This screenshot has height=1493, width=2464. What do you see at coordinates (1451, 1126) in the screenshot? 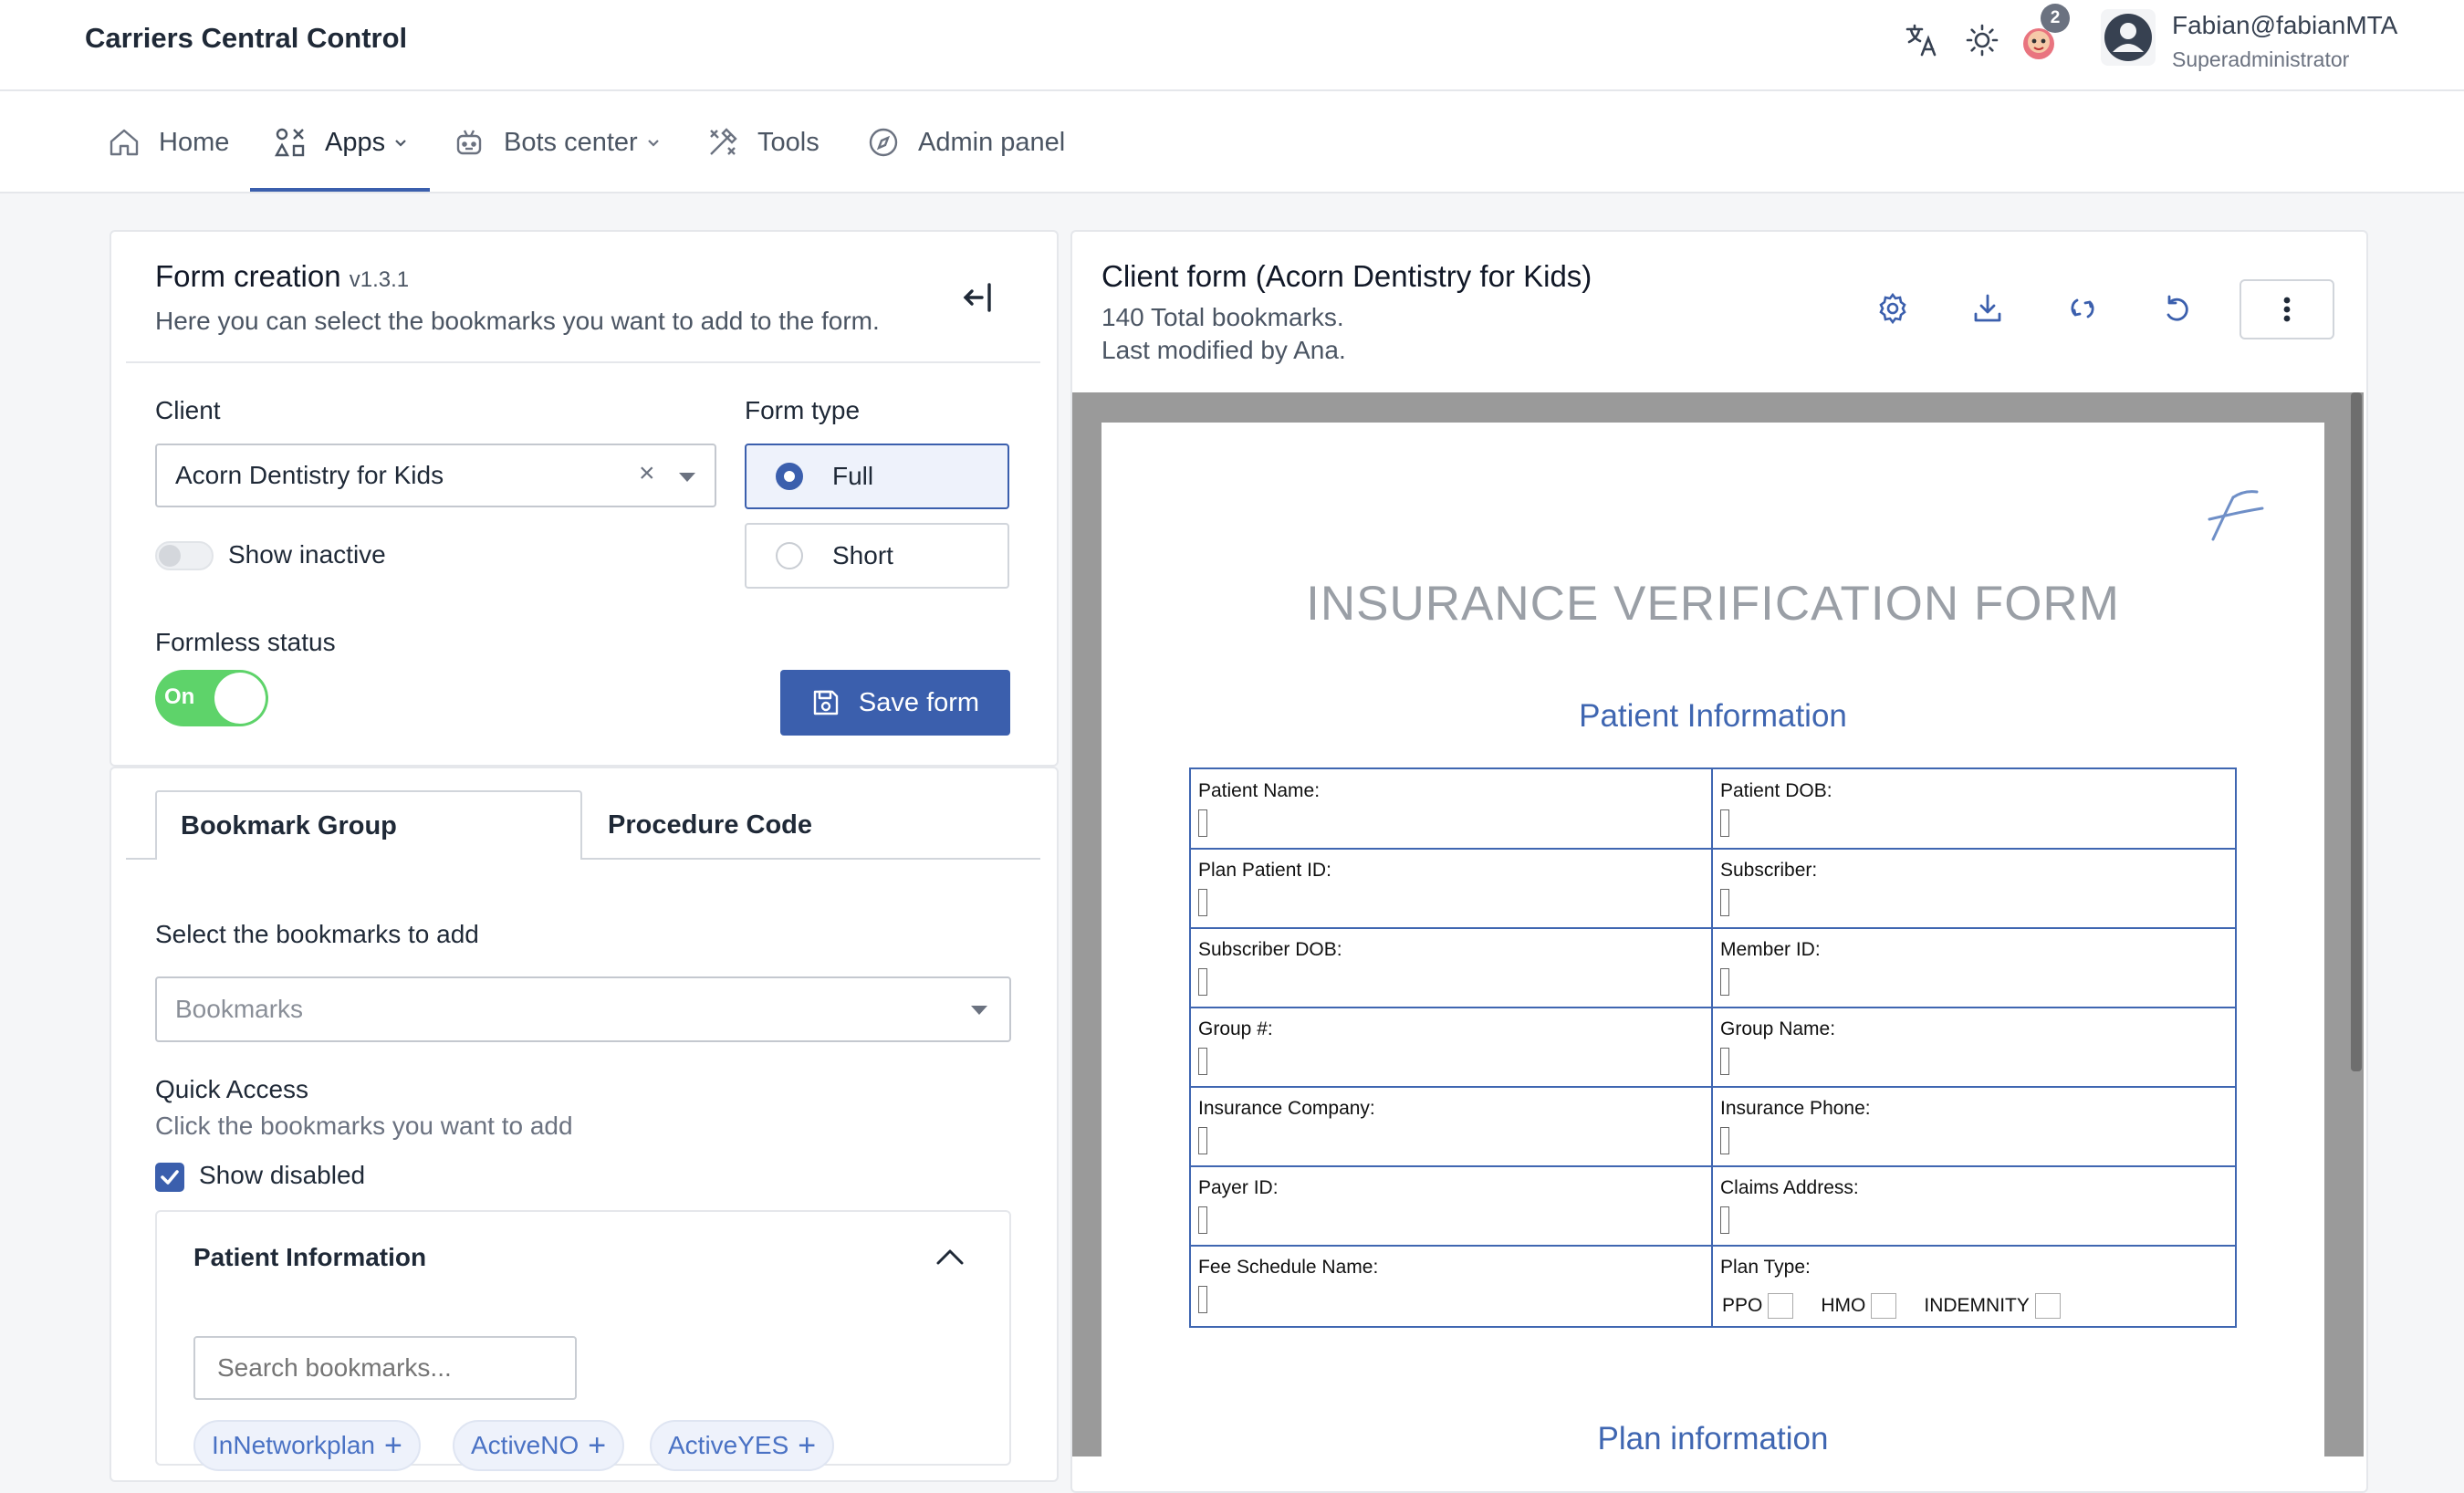
I see `table-cell: Insurance Company:` at bounding box center [1451, 1126].